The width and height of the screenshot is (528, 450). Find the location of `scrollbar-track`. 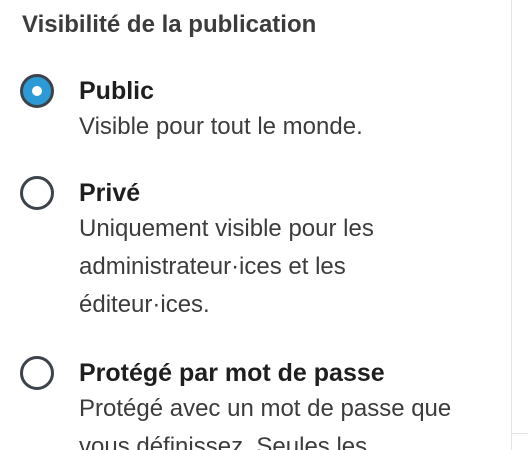

scrollbar-track is located at coordinates (519, 225).